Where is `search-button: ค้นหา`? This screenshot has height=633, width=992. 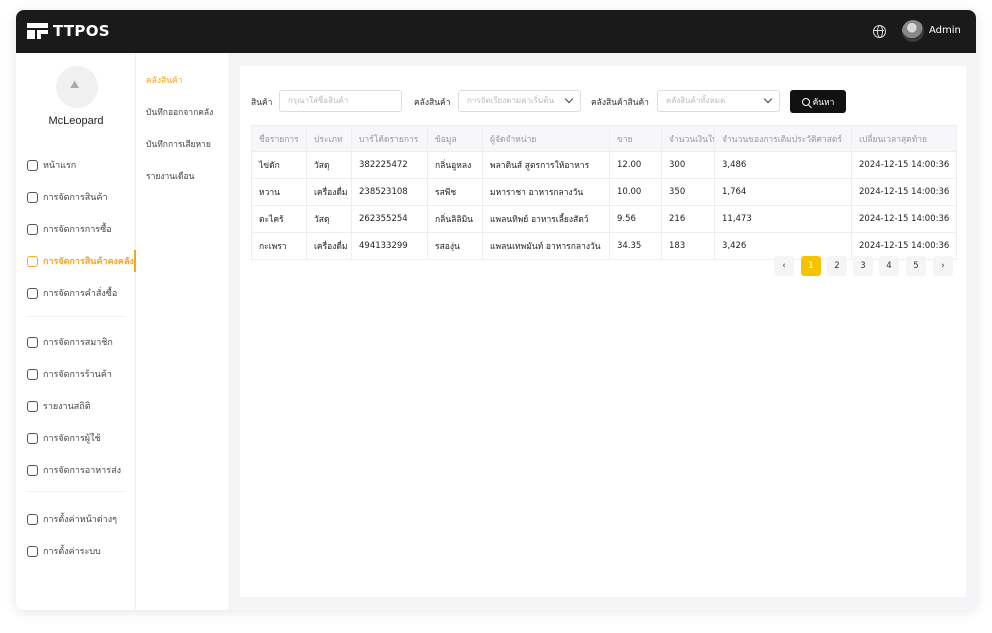
search-button: ค้นหา is located at coordinates (818, 101).